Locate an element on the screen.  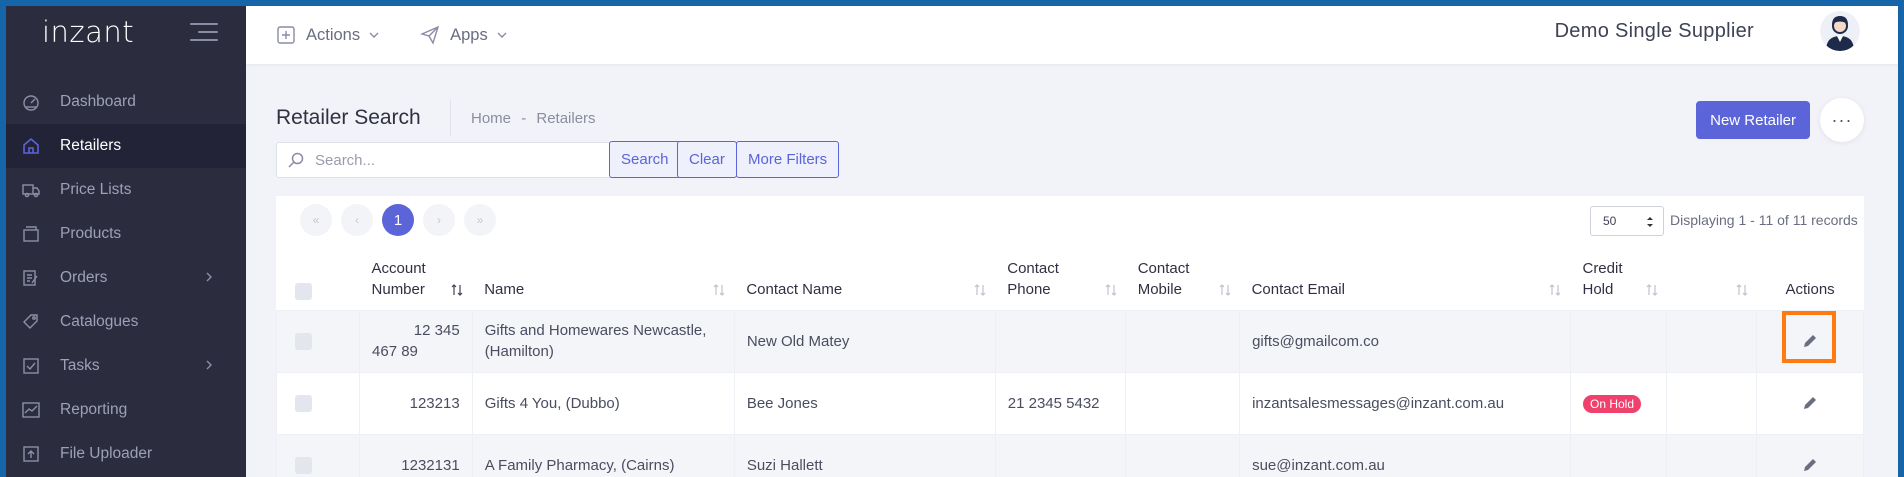
header-label: Hold is located at coordinates (1598, 289).